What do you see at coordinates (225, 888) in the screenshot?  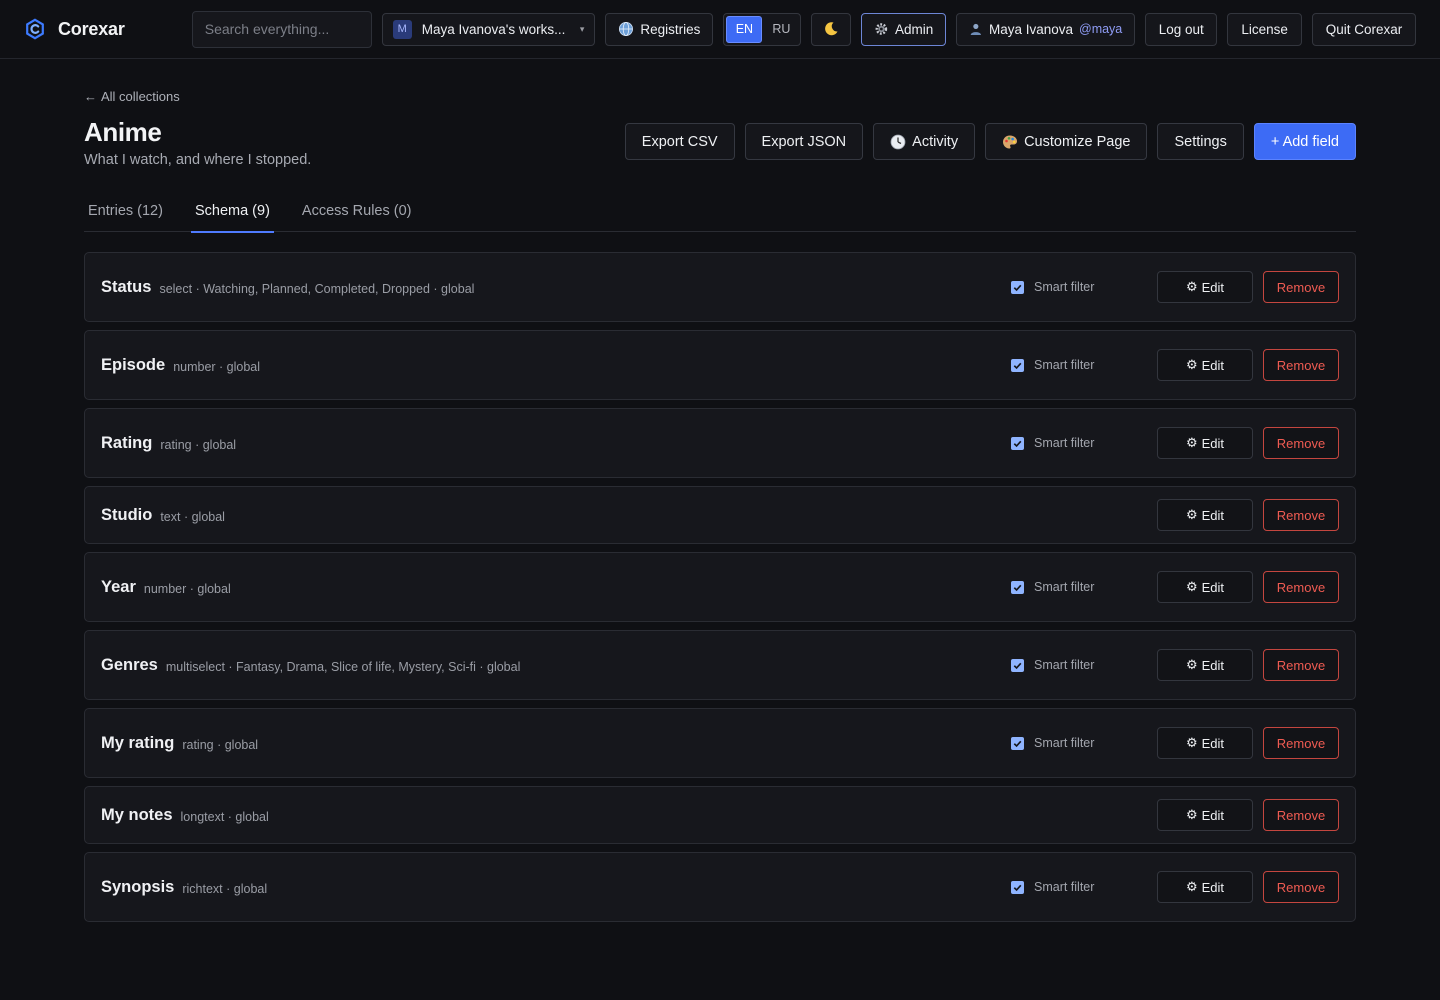 I see `field-meta: richtext · global` at bounding box center [225, 888].